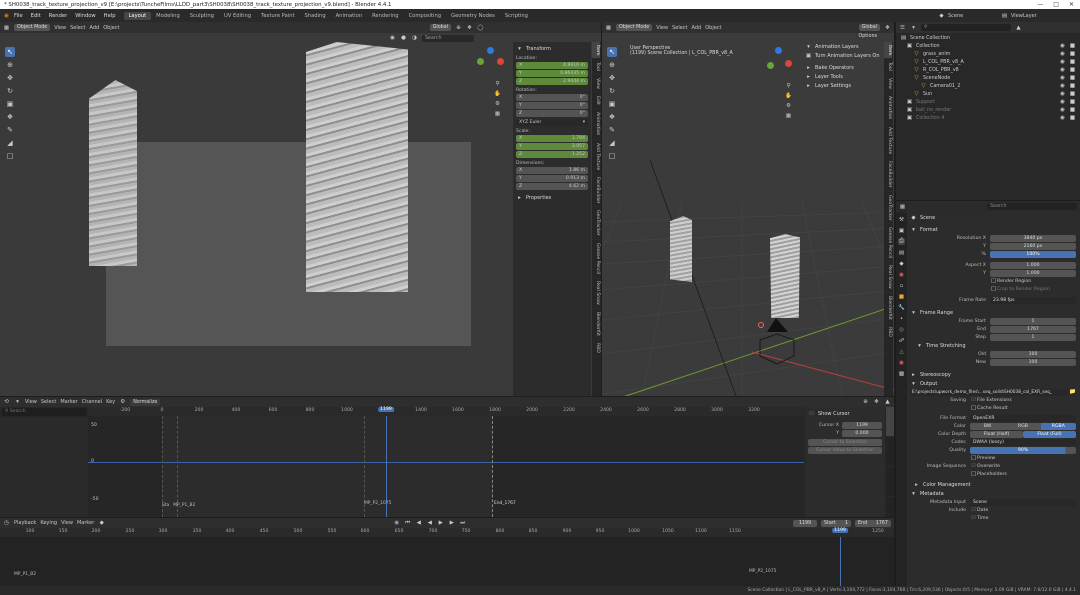 The width and height of the screenshot is (1080, 595). What do you see at coordinates (762, 571) in the screenshot?
I see `tl-marker-p2: MP_P2_1075` at bounding box center [762, 571].